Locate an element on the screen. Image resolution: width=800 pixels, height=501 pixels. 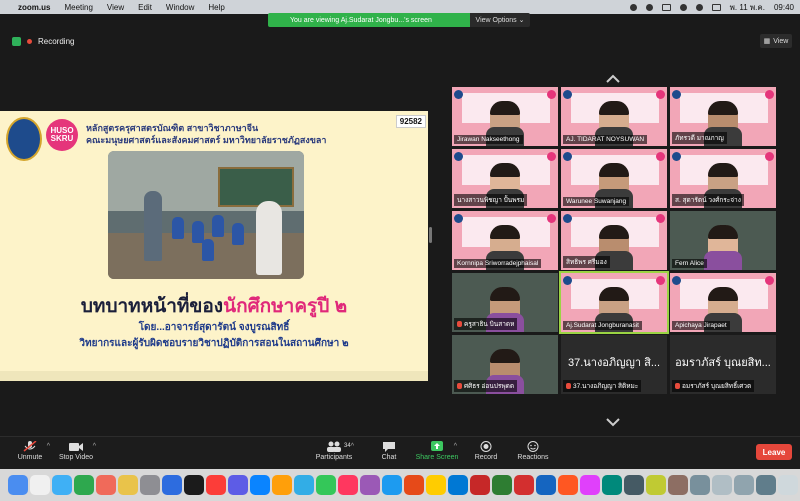
zoom-status-icon is located at coordinates (633, 7).